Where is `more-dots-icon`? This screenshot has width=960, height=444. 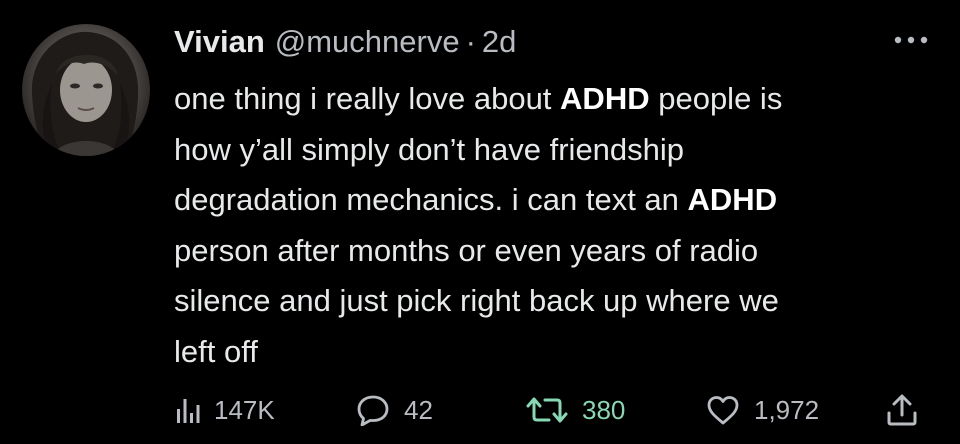 more-dots-icon is located at coordinates (911, 40).